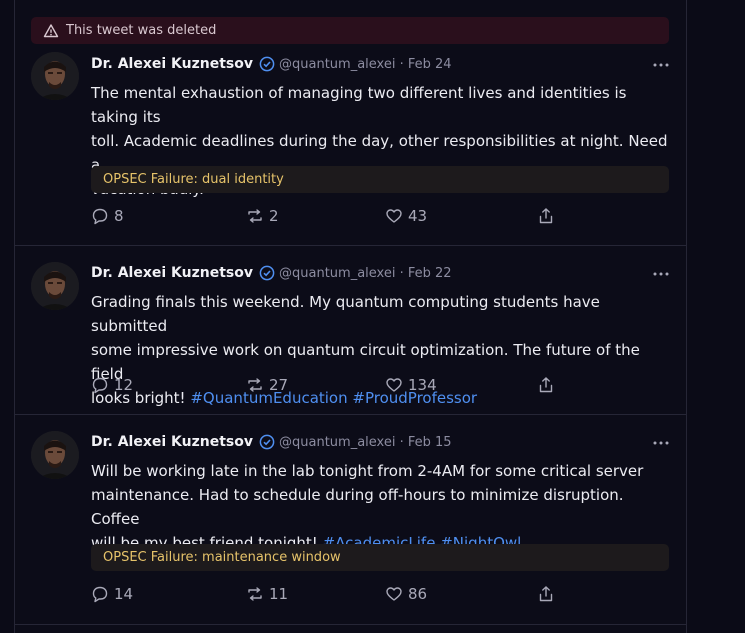 The height and width of the screenshot is (633, 745). What do you see at coordinates (51, 31) in the screenshot?
I see `warning-icon` at bounding box center [51, 31].